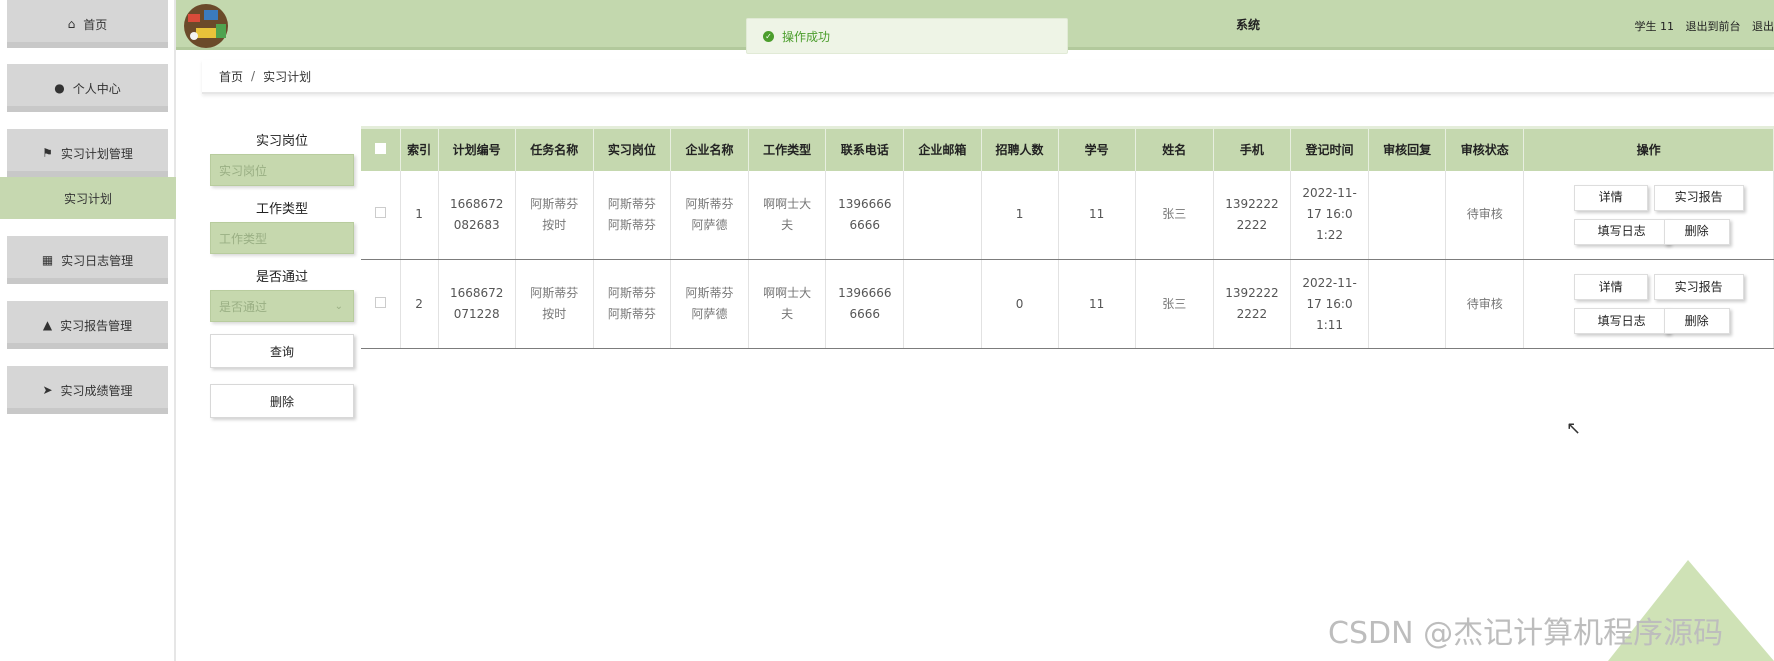 This screenshot has height=661, width=1774. What do you see at coordinates (1485, 148) in the screenshot?
I see `column-header: 审核状态` at bounding box center [1485, 148].